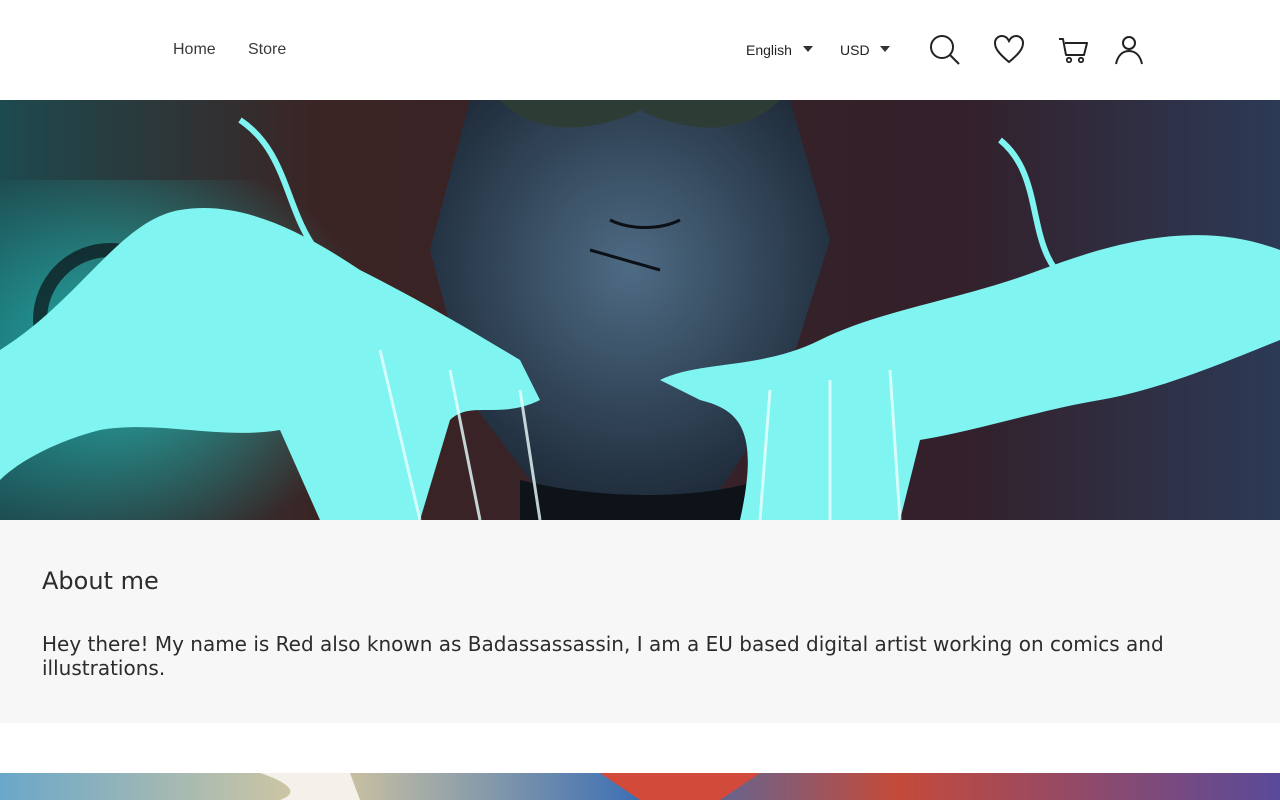 The height and width of the screenshot is (800, 1280). Describe the element at coordinates (100, 581) in the screenshot. I see `about-title: About me` at that location.